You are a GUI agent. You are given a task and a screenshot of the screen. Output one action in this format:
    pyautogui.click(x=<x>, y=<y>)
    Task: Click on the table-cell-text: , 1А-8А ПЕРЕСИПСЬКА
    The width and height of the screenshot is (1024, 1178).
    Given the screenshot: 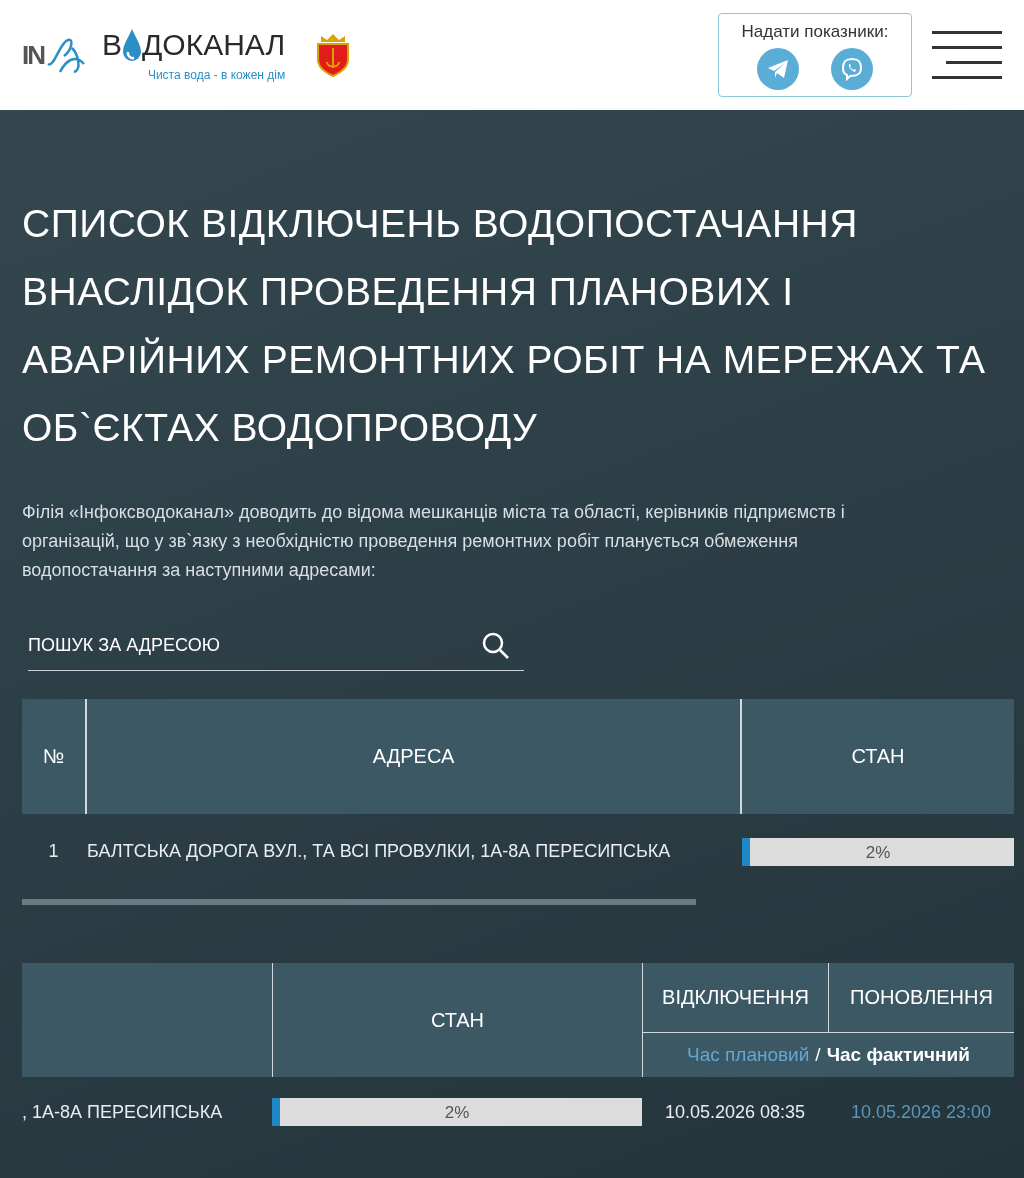 What is the action you would take?
    pyautogui.click(x=123, y=1112)
    